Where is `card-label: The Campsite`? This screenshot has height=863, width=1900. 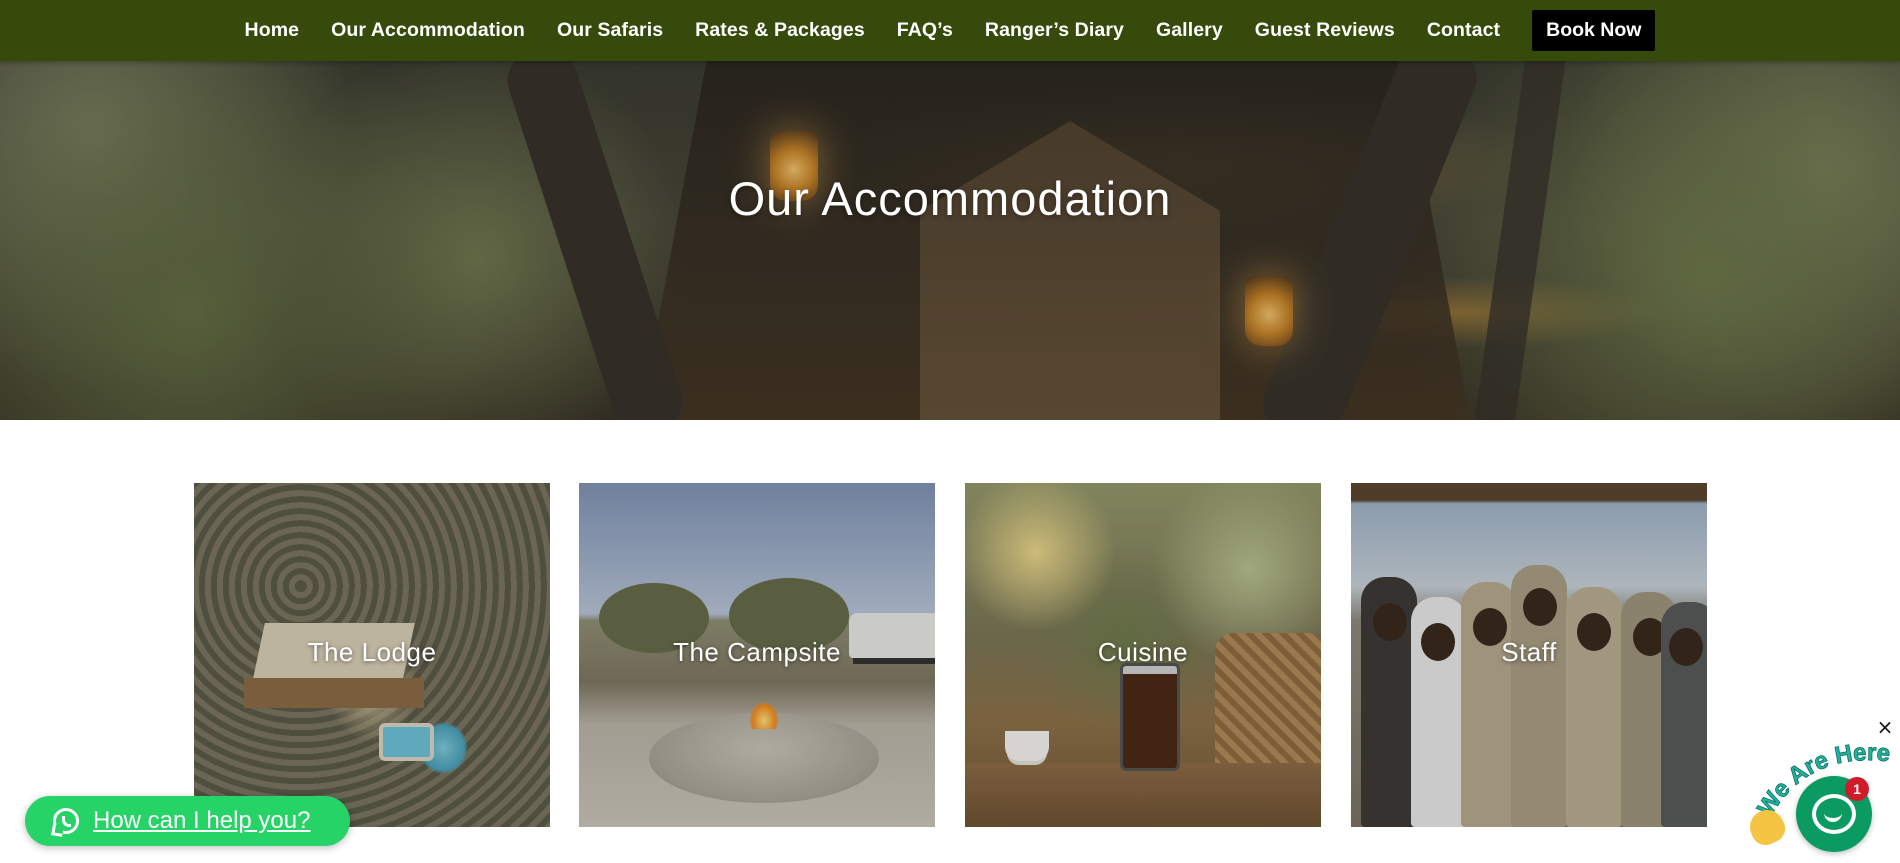 card-label: The Campsite is located at coordinates (757, 652).